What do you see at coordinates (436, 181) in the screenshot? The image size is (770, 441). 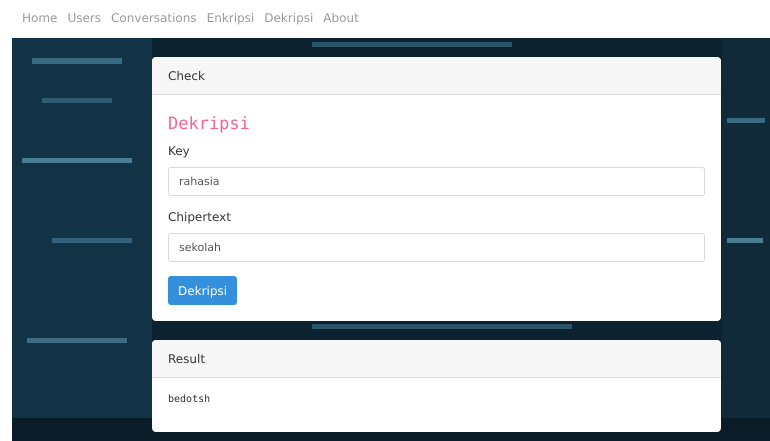 I see `input-field: rahasia` at bounding box center [436, 181].